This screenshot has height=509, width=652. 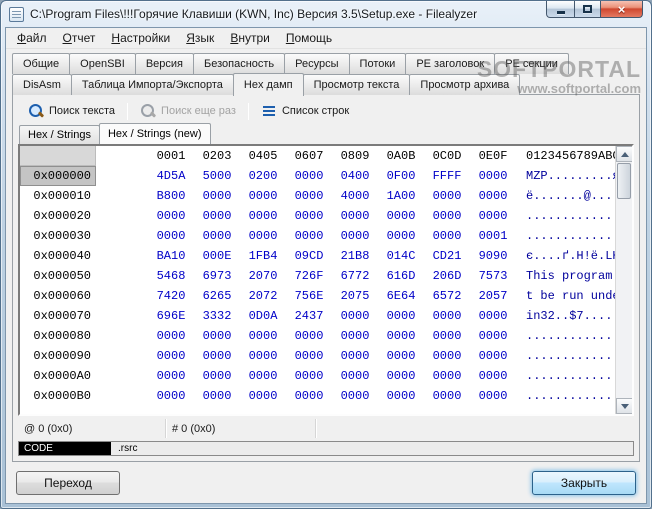 I want to click on tab-r2-5: Просмотр архива, so click(x=465, y=84).